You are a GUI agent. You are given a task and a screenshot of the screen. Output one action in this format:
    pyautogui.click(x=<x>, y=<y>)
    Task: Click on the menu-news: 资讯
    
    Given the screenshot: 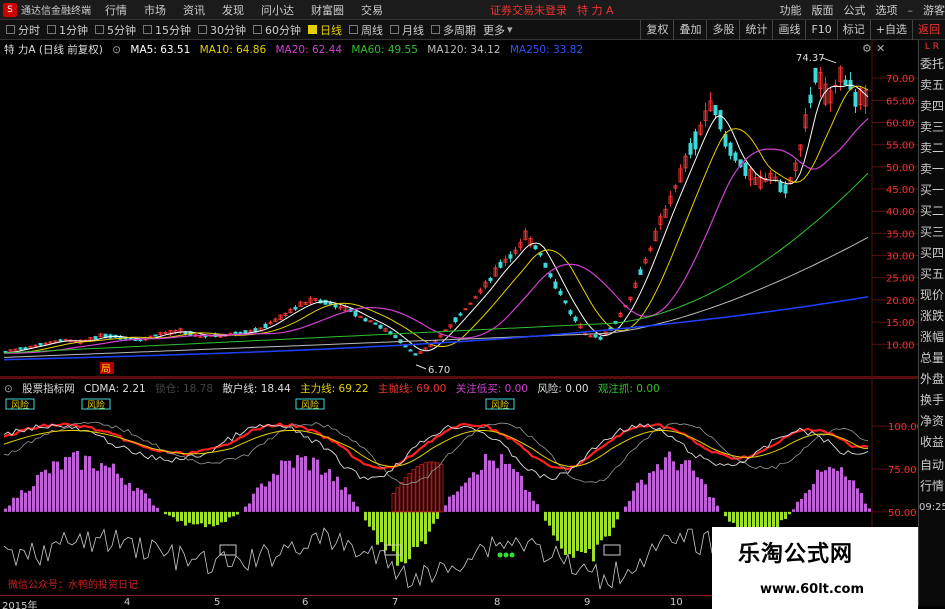 What is the action you would take?
    pyautogui.click(x=194, y=10)
    